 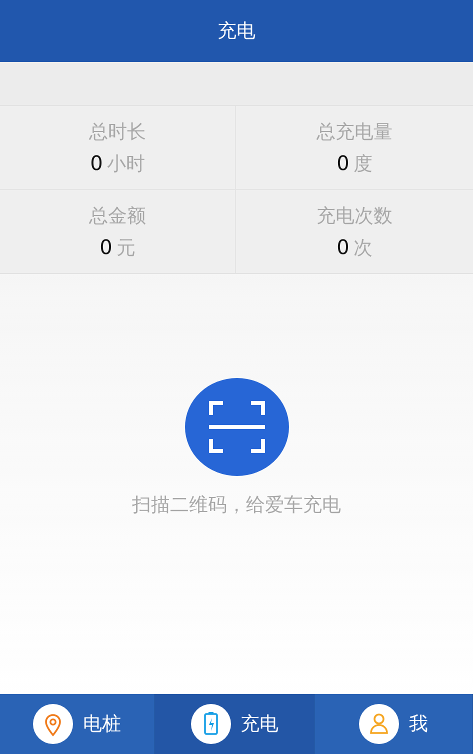 What do you see at coordinates (235, 724) in the screenshot?
I see `nav-tab: 充电` at bounding box center [235, 724].